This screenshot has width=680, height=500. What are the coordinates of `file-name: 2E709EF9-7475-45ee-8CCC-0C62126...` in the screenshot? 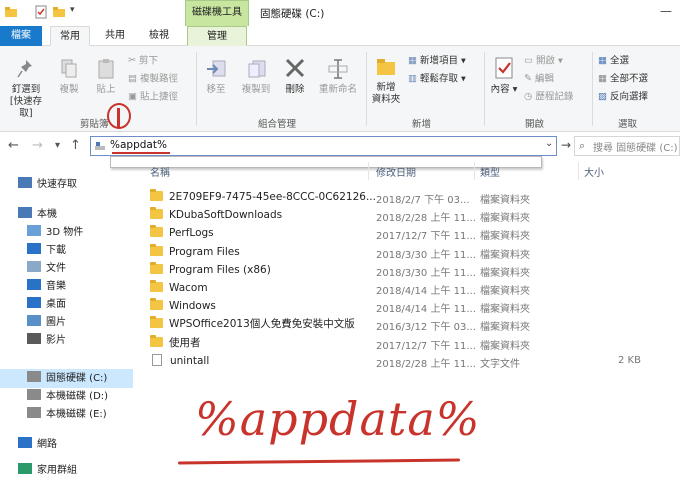 It's located at (272, 197).